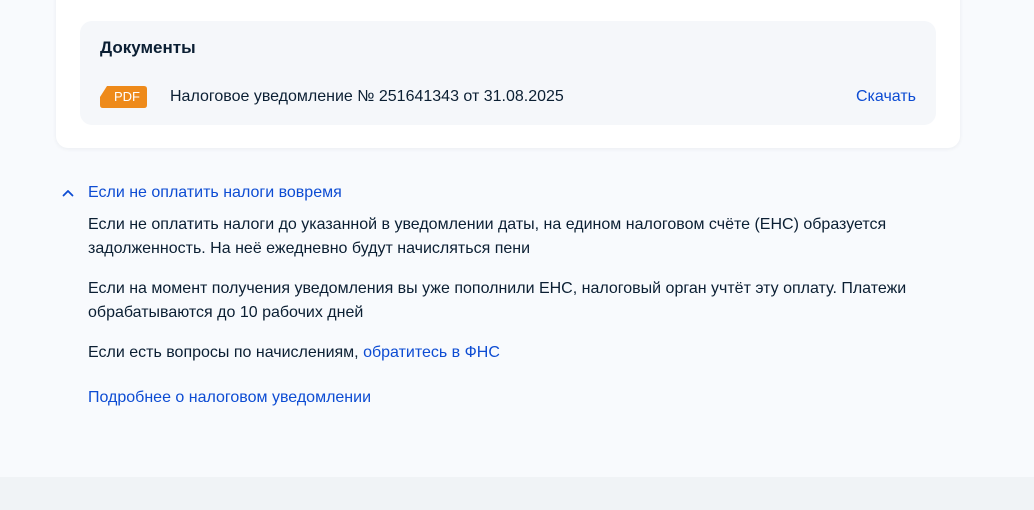 The width and height of the screenshot is (1034, 510). Describe the element at coordinates (229, 398) in the screenshot. I see `more-about-notification-link: Подробнее о налоговом уведомлении` at that location.